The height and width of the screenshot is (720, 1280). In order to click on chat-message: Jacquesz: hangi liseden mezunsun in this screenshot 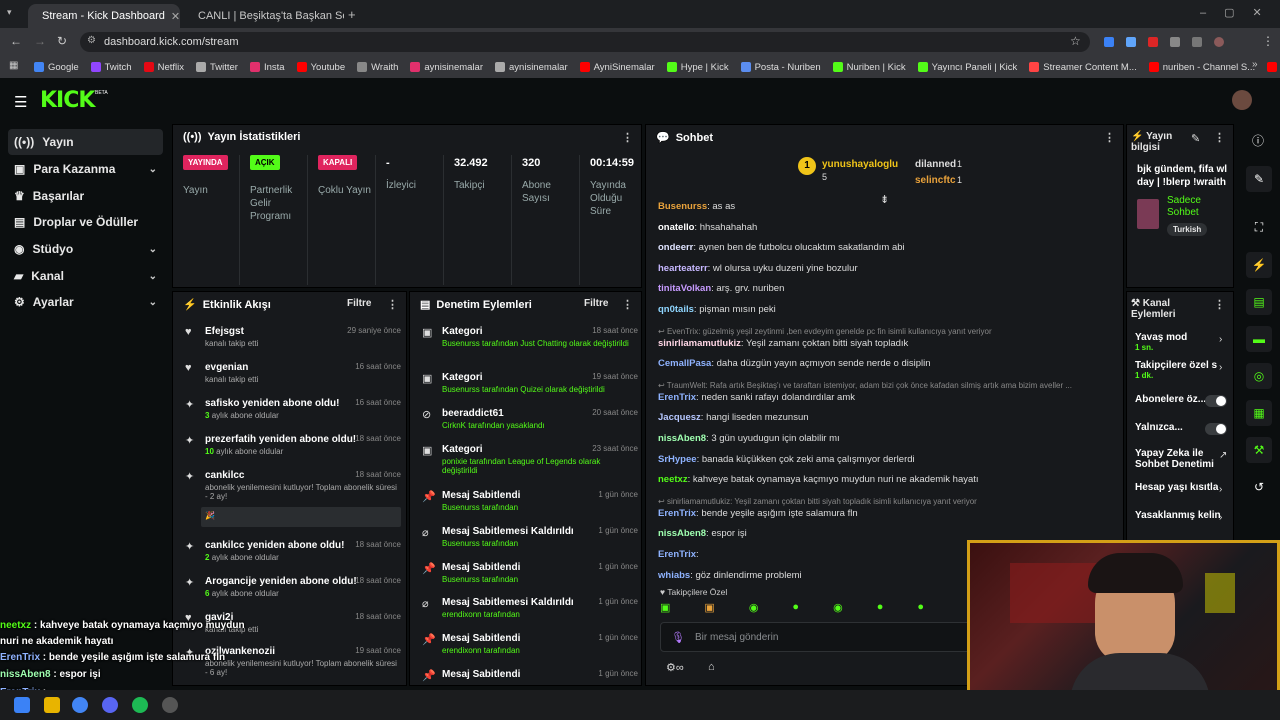, I will do `click(888, 417)`.